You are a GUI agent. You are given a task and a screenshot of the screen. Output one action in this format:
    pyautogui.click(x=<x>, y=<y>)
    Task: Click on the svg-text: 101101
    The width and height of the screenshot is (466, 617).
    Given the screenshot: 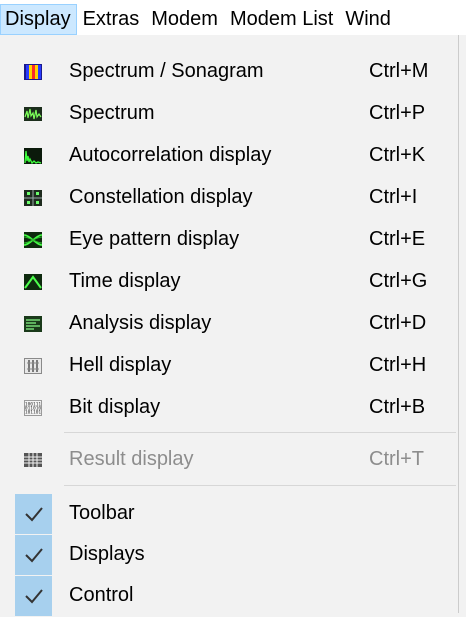 What is the action you would take?
    pyautogui.click(x=33, y=413)
    